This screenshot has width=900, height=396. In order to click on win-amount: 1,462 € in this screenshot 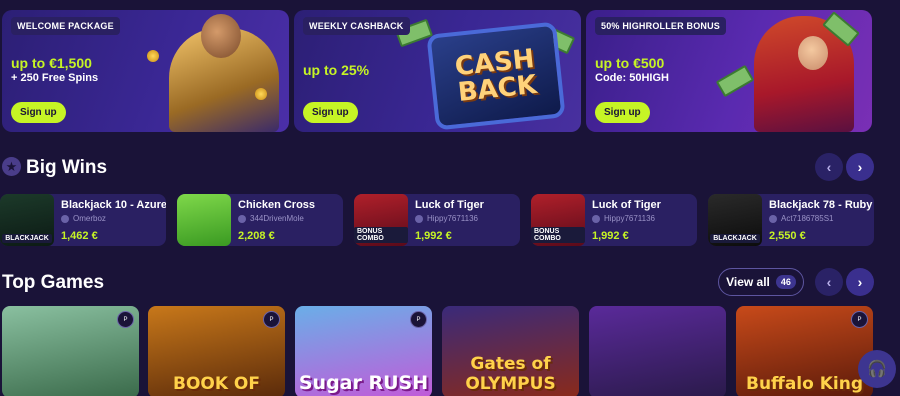, I will do `click(79, 236)`.